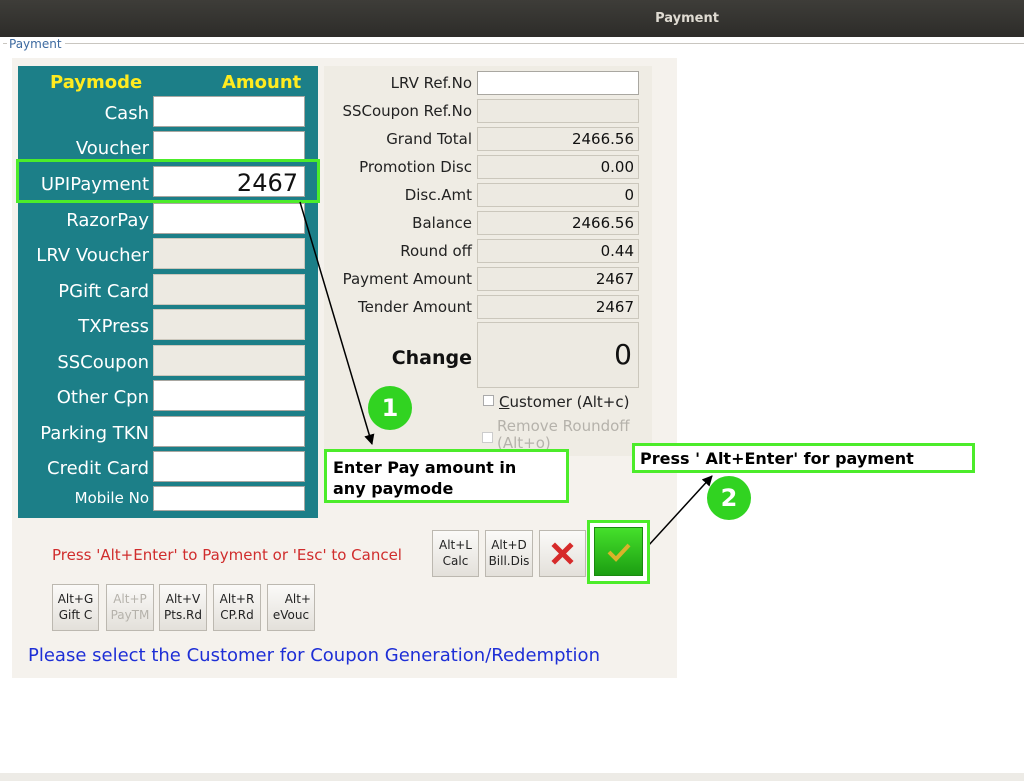 This screenshot has height=781, width=1024. I want to click on paytm-button-key: Alt+P, so click(130, 599).